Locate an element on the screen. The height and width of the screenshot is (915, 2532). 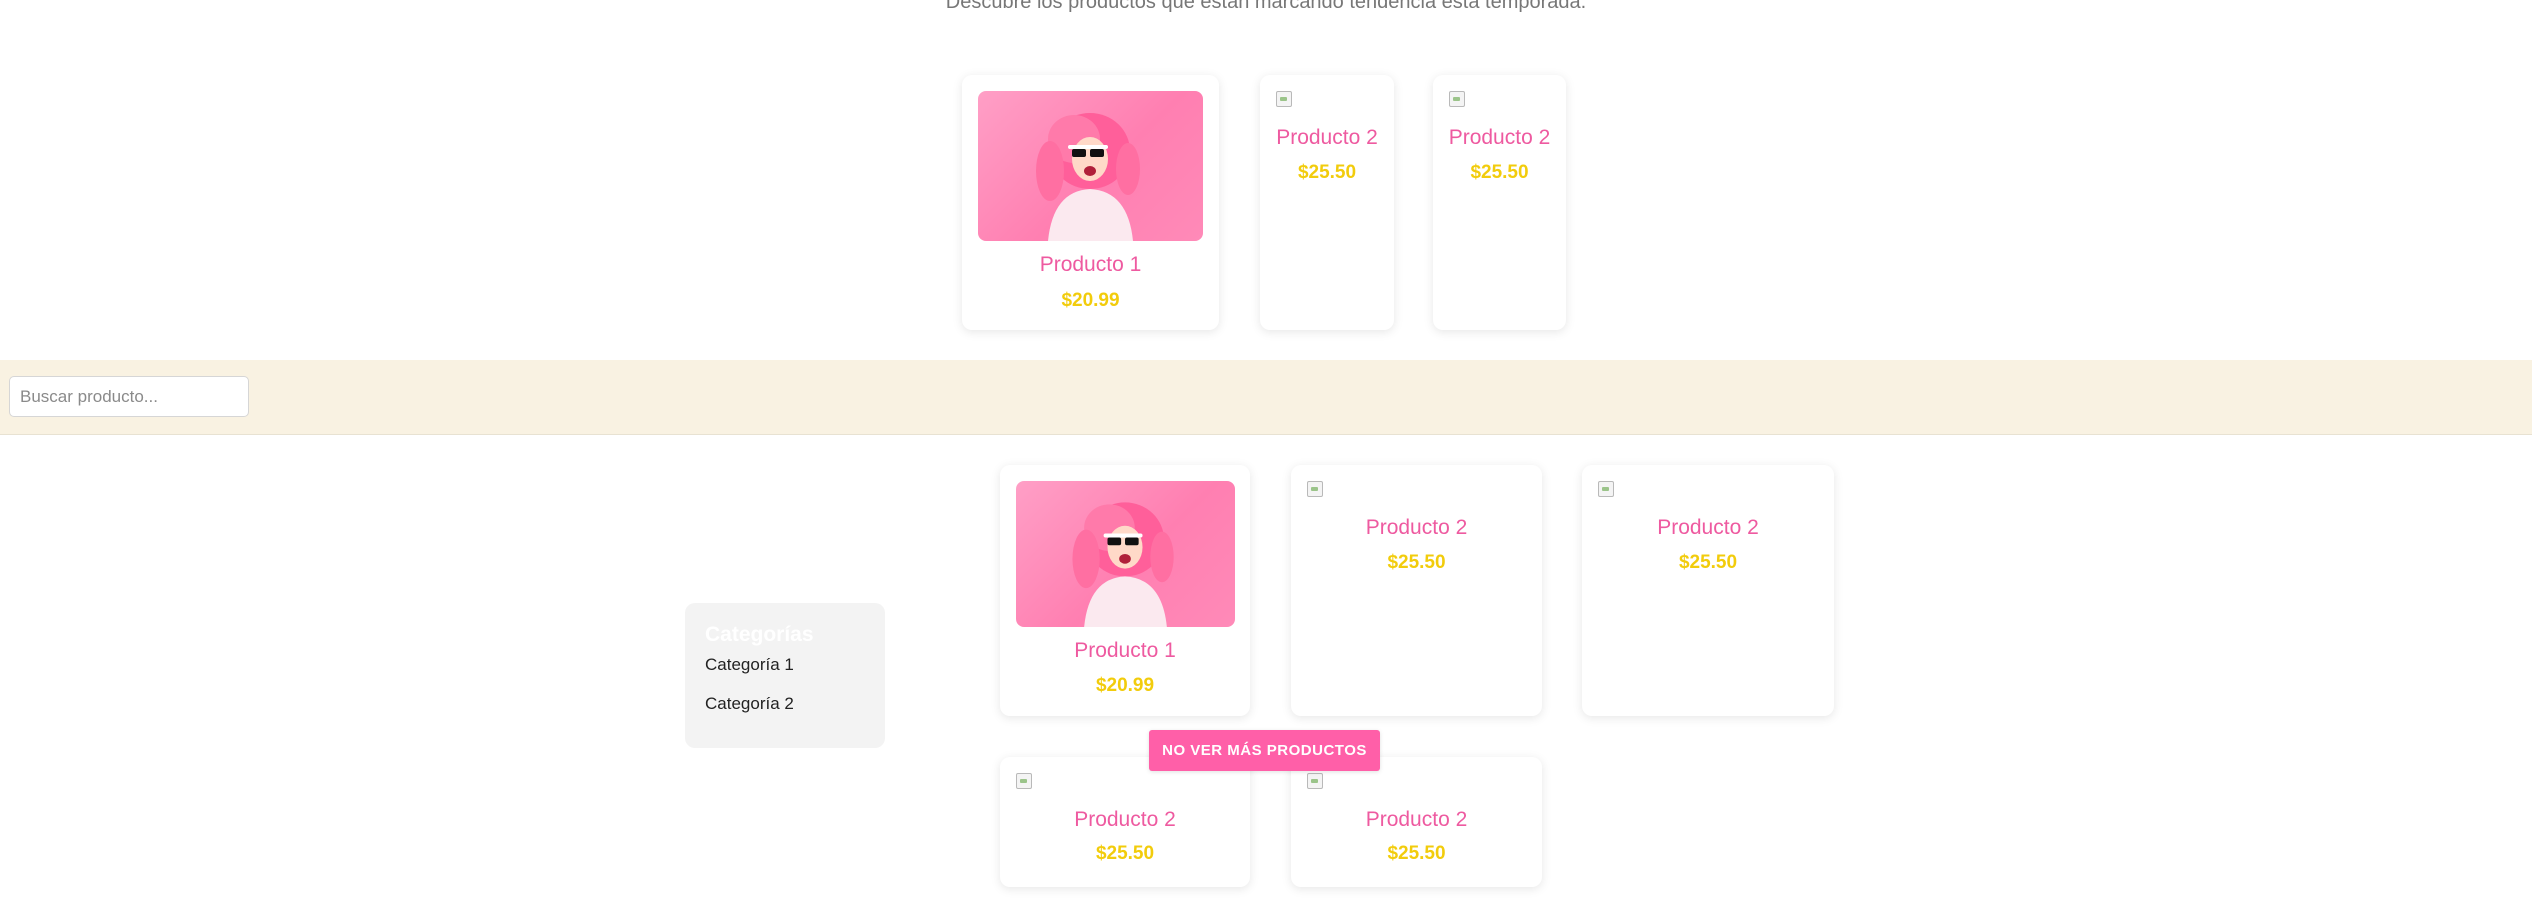
sidebar-item-categoria-1: Categoría 1 is located at coordinates (749, 665).